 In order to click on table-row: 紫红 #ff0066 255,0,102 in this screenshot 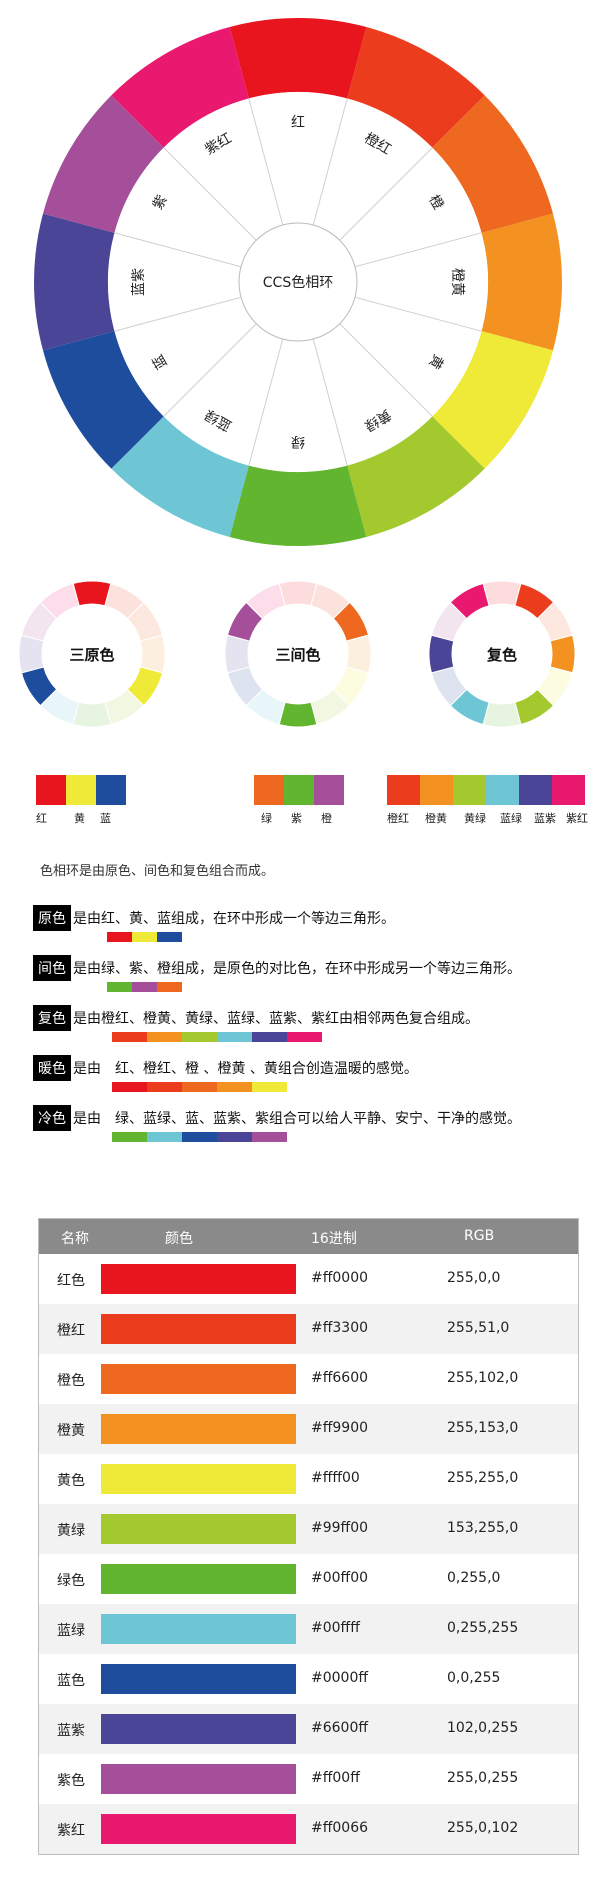, I will do `click(308, 1829)`.